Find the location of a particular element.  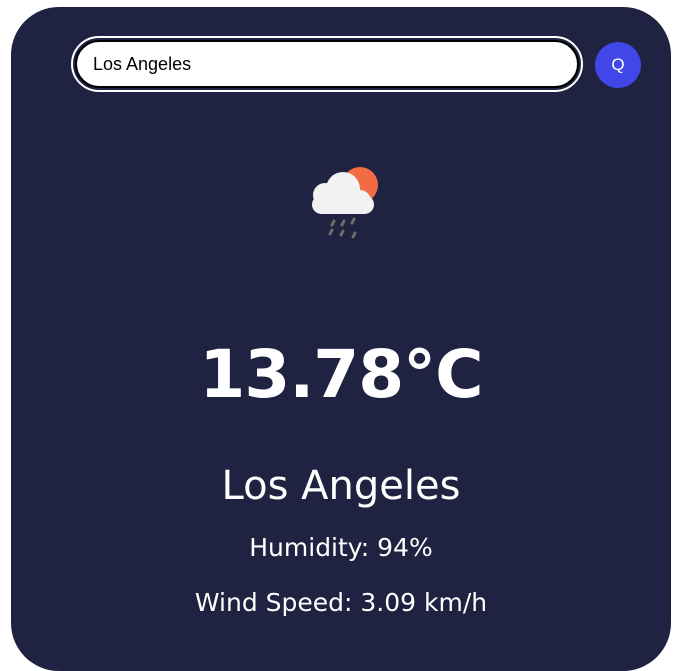

city-name: Los Angeles is located at coordinates (341, 486).